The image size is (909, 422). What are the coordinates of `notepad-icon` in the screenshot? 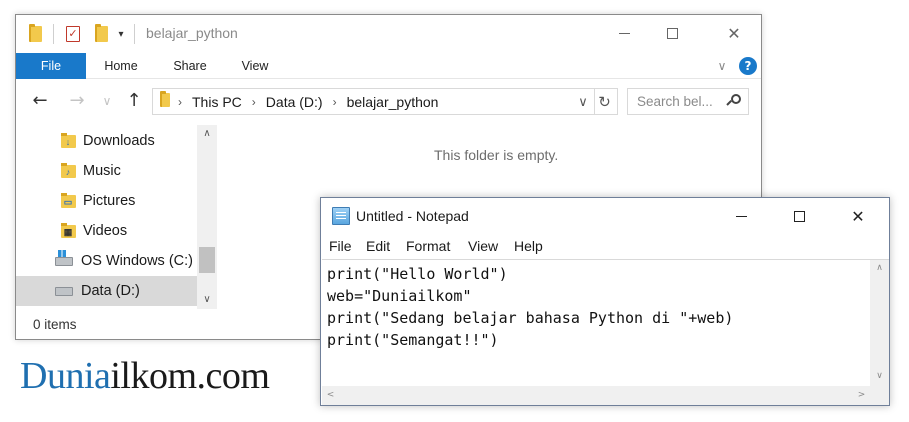 It's located at (341, 216).